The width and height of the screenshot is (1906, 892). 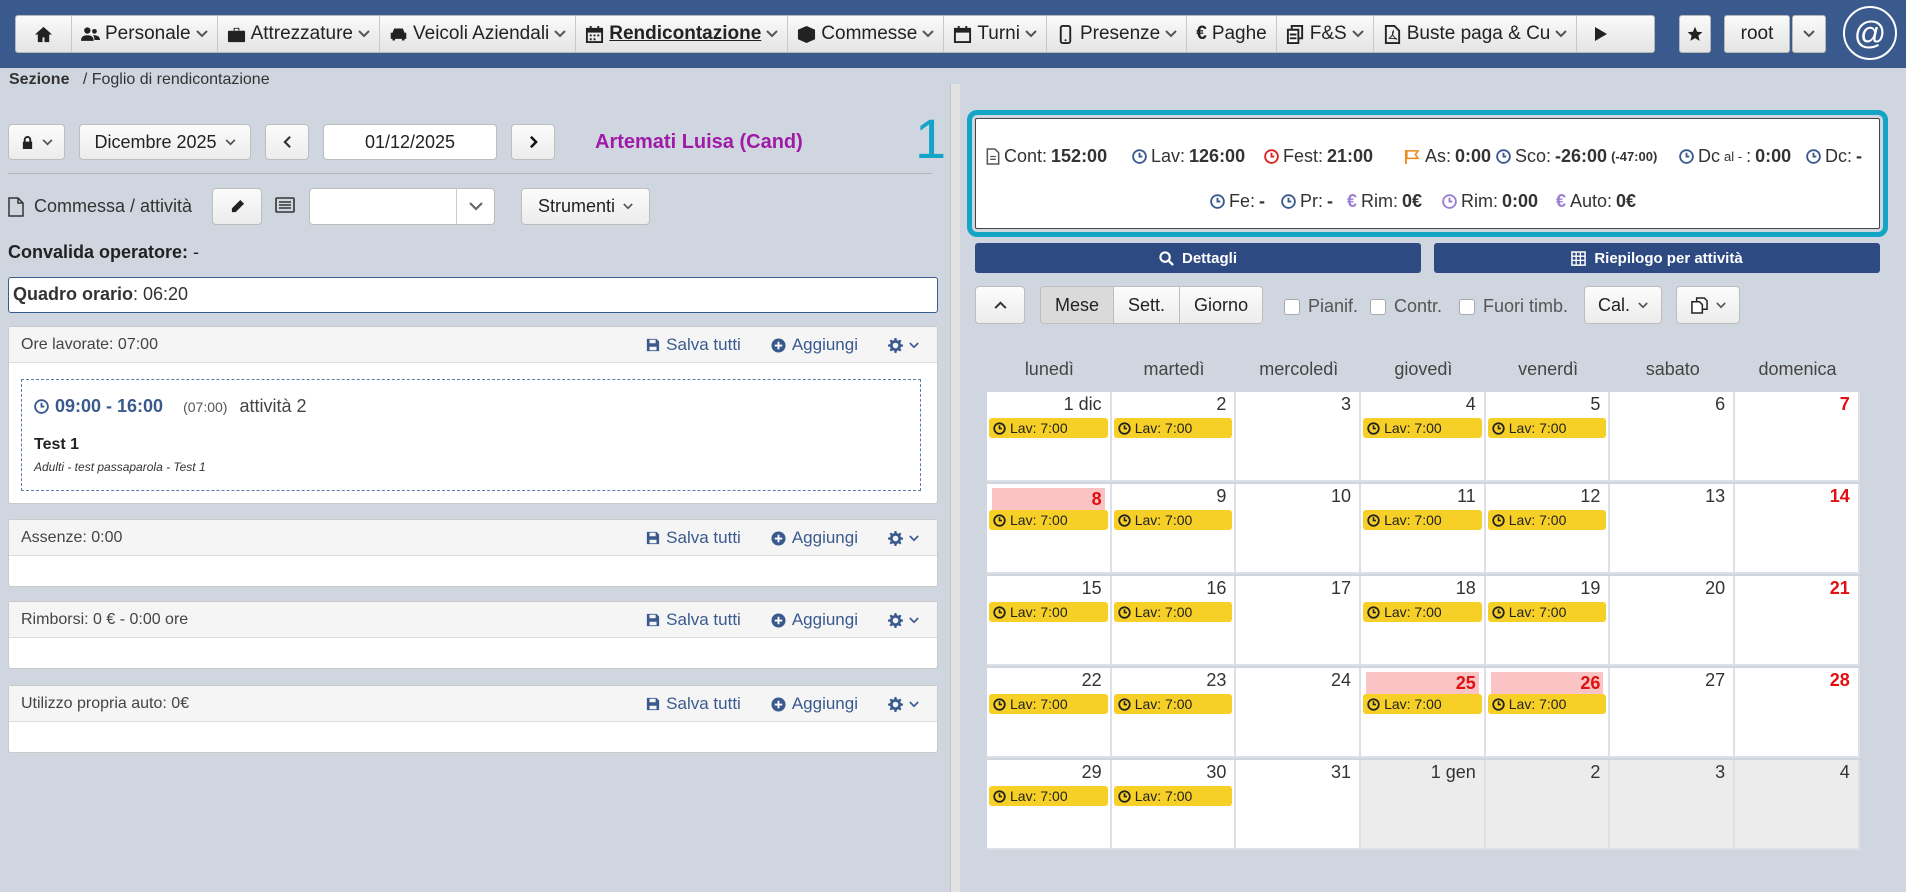 I want to click on date-field: 01/12/2025, so click(x=410, y=142).